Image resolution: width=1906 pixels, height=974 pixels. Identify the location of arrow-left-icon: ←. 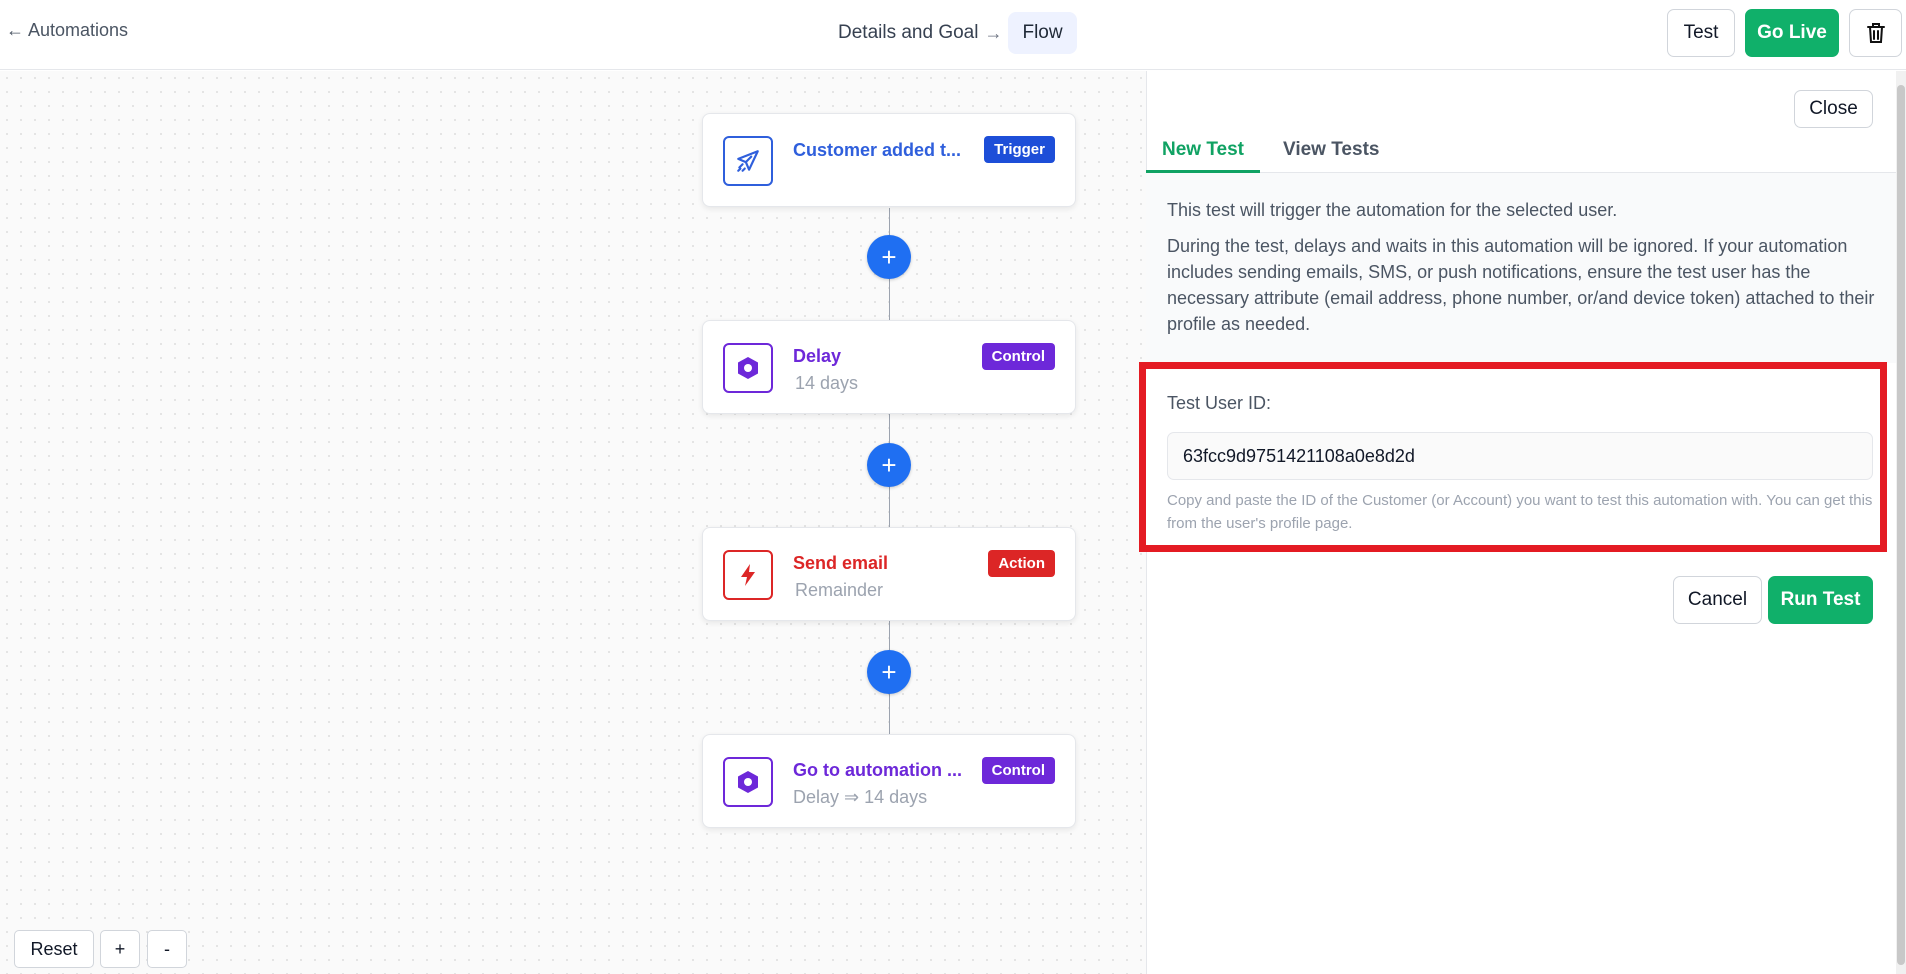
(15, 30).